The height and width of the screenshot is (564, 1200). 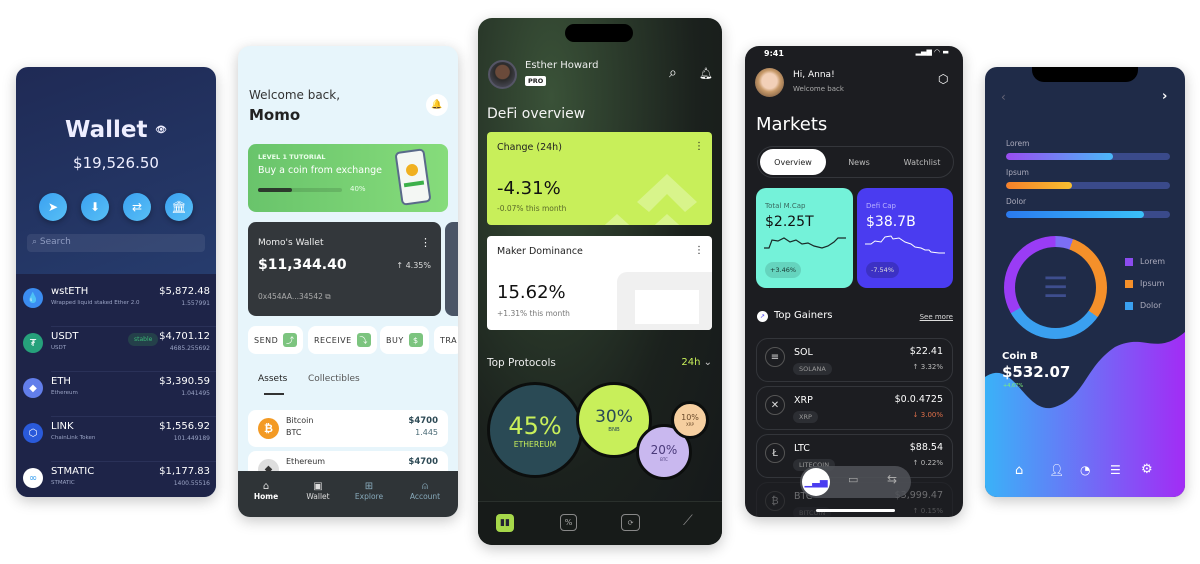 I want to click on protocol-percent: 20%, so click(x=664, y=449).